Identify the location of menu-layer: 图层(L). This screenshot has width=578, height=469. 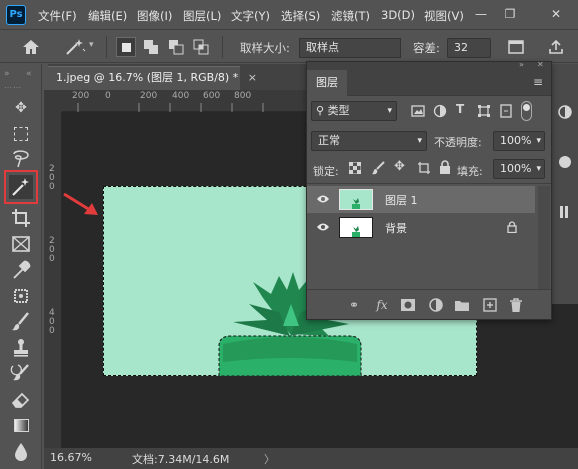
(202, 16).